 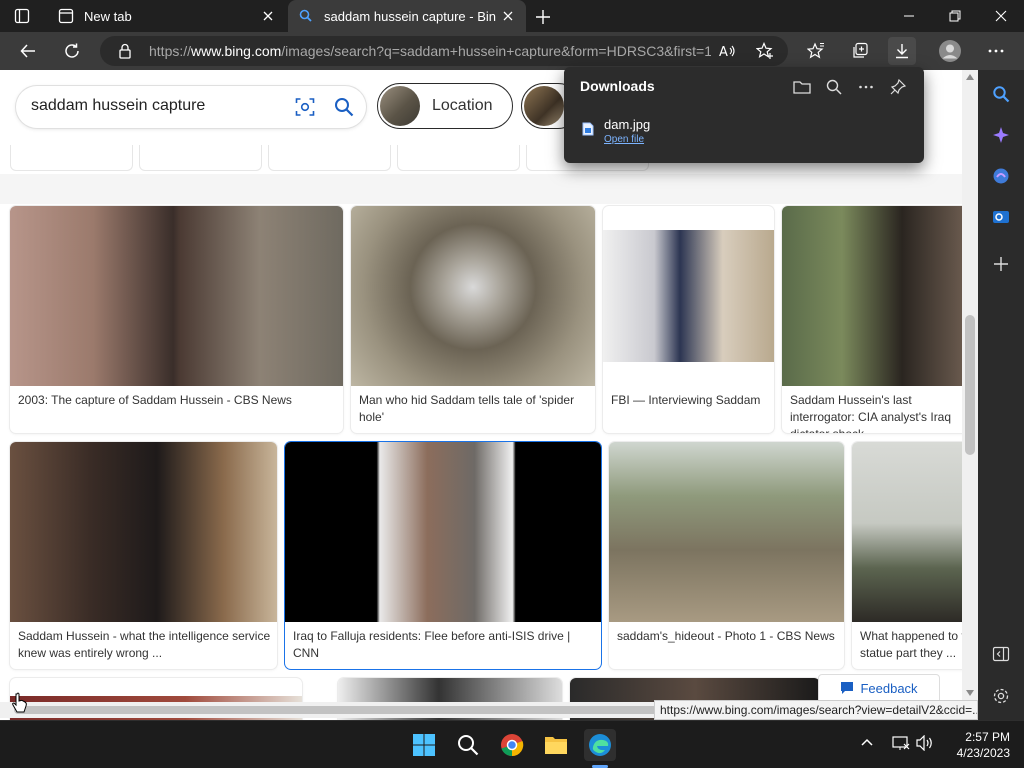 What do you see at coordinates (1001, 135) in the screenshot?
I see `sidebar-copilot-icon` at bounding box center [1001, 135].